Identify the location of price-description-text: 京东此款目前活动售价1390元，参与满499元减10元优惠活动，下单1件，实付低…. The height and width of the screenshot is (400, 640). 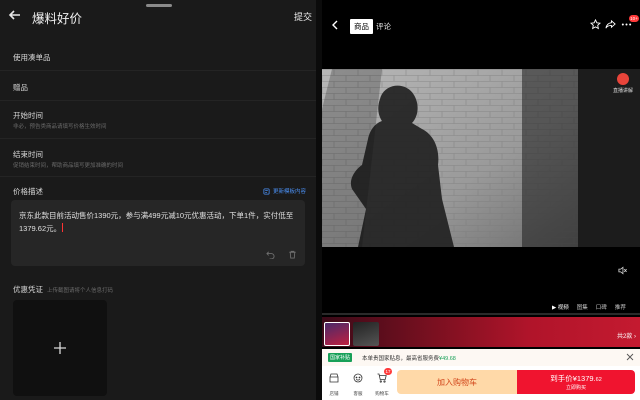
(157, 222).